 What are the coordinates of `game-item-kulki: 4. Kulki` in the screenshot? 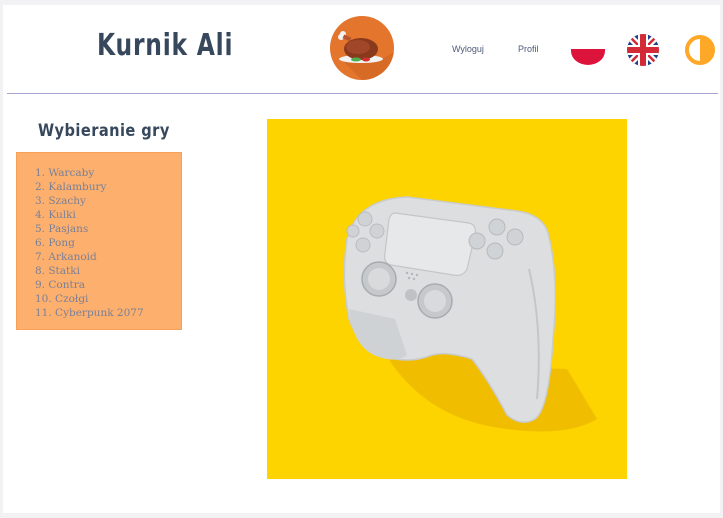 It's located at (108, 215).